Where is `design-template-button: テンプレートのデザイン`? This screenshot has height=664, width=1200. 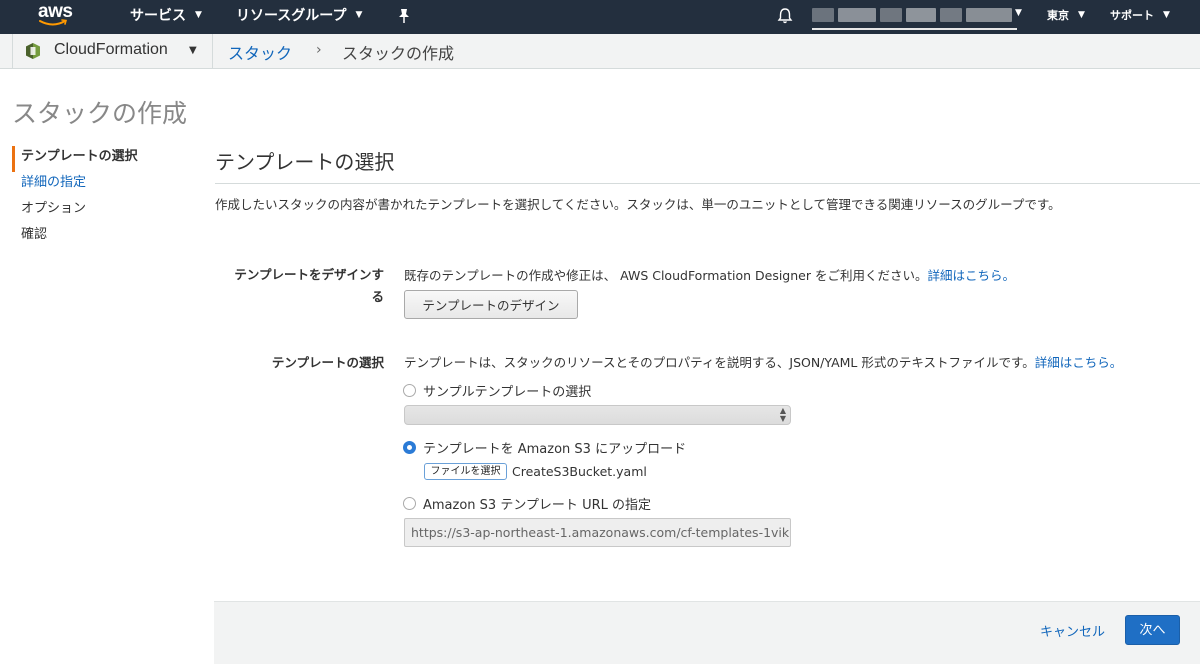 design-template-button: テンプレートのデザイン is located at coordinates (491, 304).